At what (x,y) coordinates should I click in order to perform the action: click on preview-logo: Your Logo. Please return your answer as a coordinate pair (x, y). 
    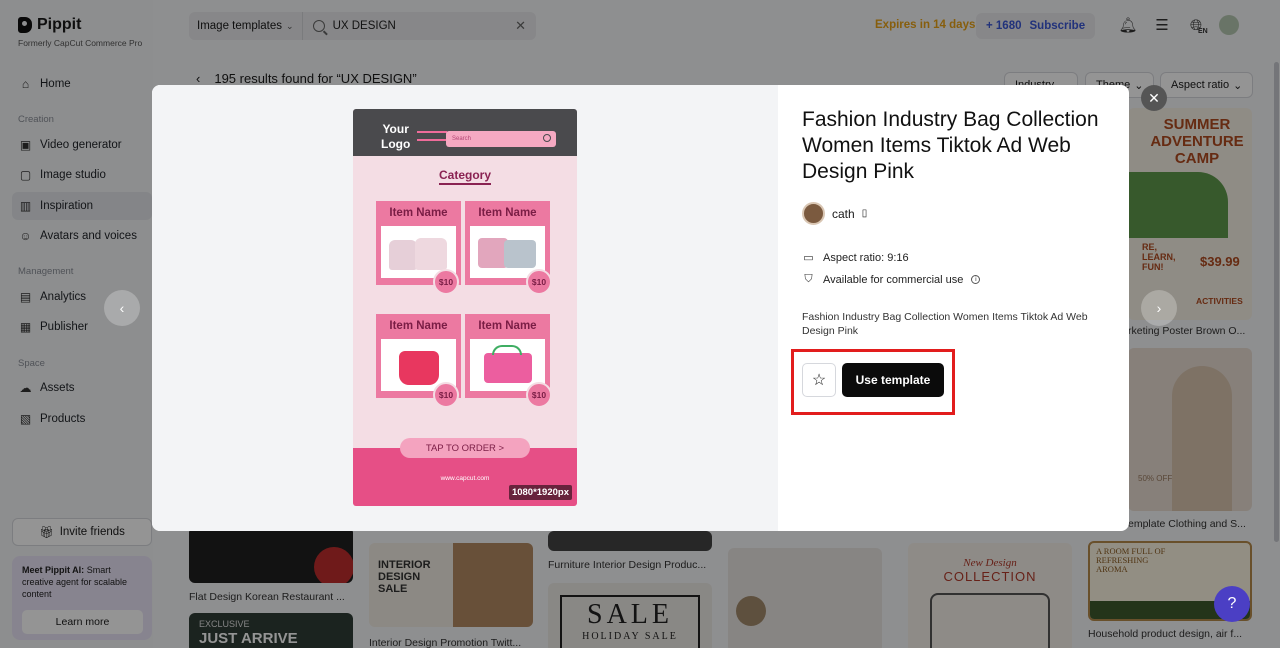
    Looking at the image, I should click on (395, 137).